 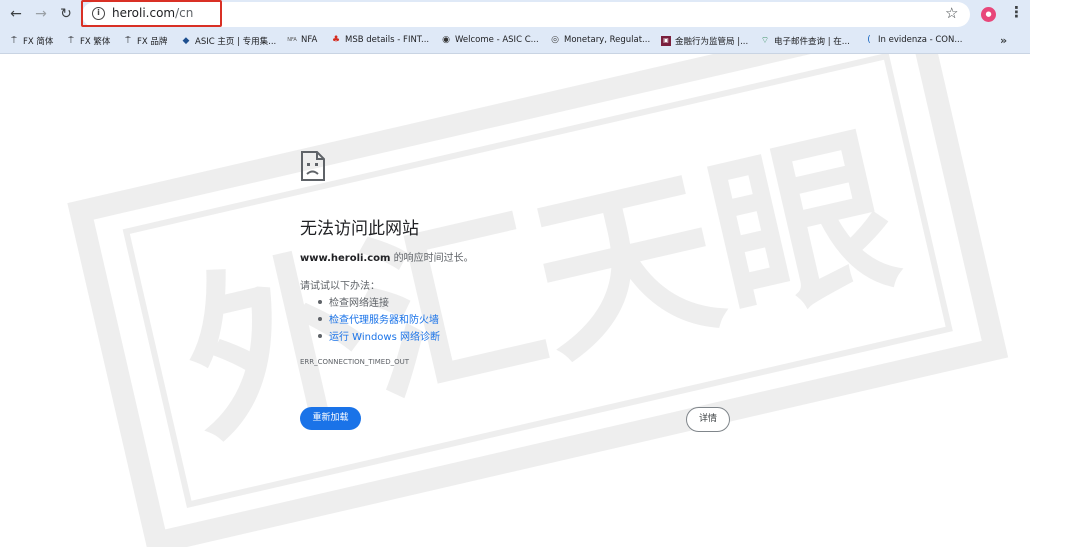 I want to click on error-message: www.heroli.com 的响应时间过长。, so click(x=387, y=256).